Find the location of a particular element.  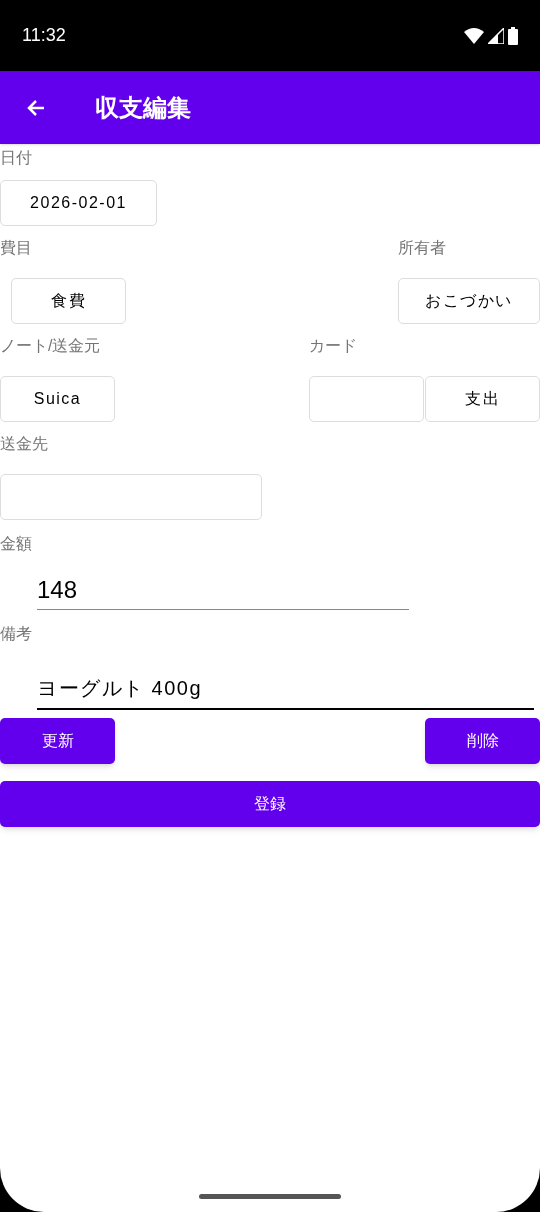

field-label: 費目 is located at coordinates (16, 248).